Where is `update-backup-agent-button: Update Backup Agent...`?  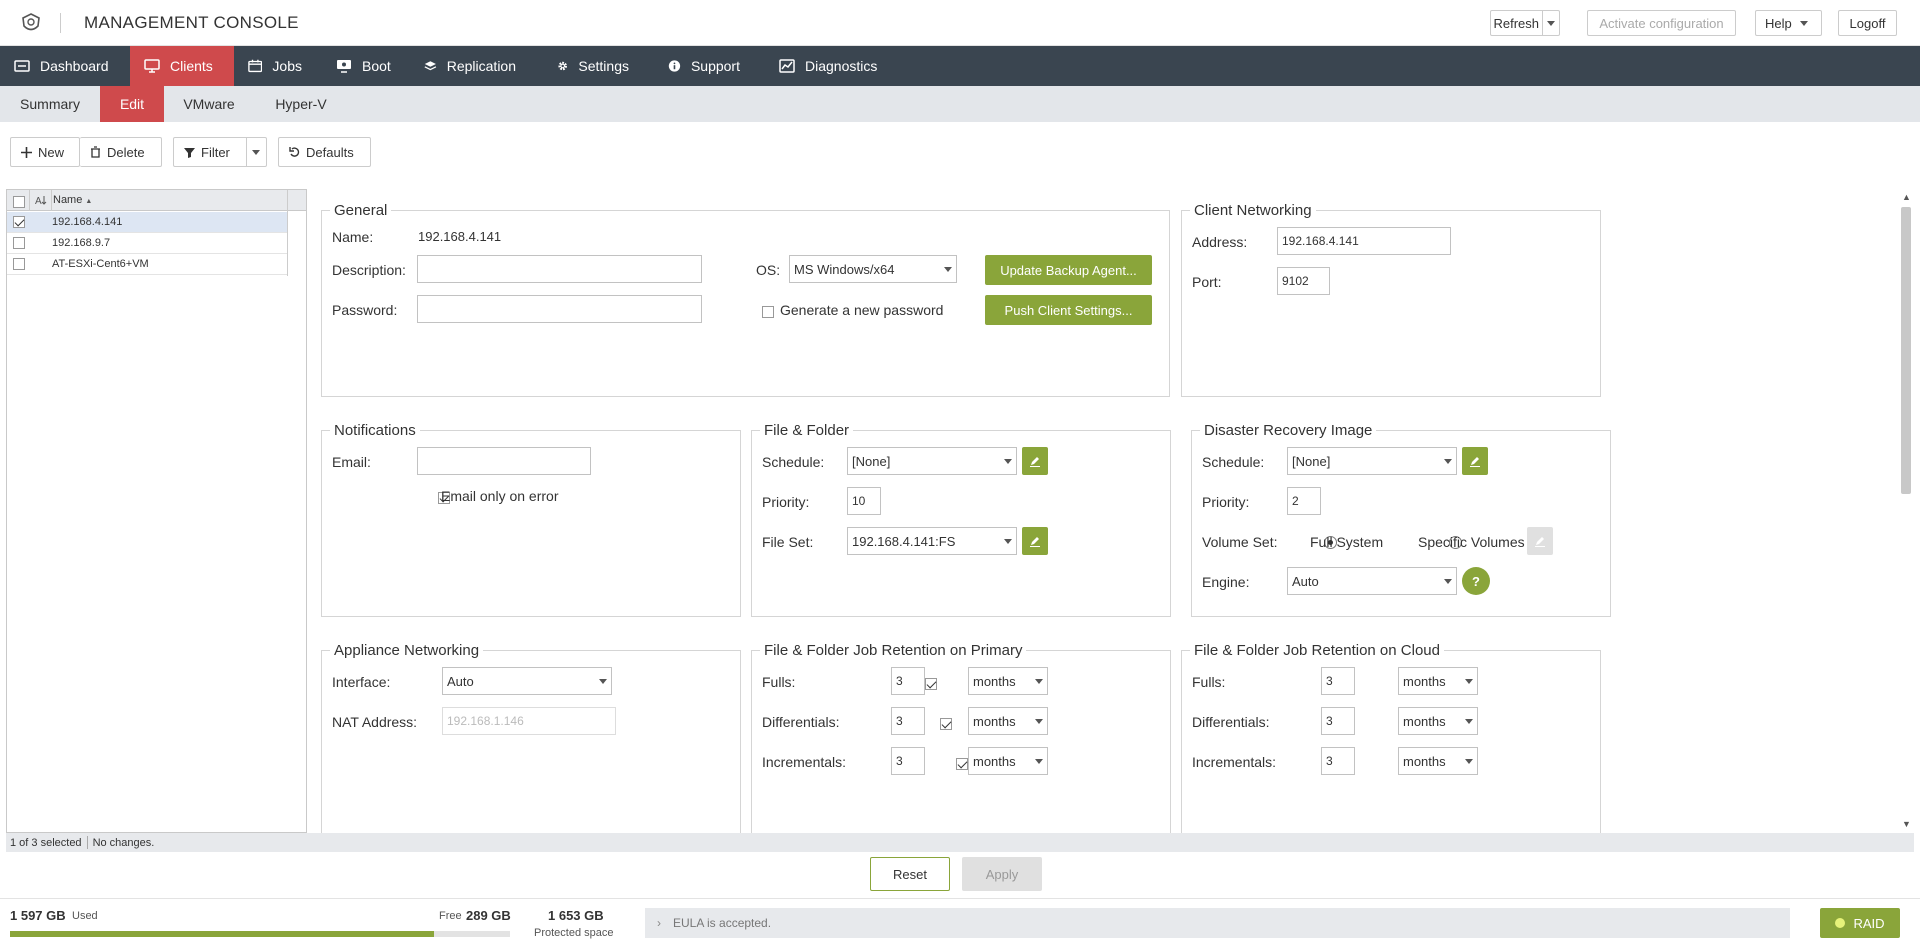
update-backup-agent-button: Update Backup Agent... is located at coordinates (1068, 270).